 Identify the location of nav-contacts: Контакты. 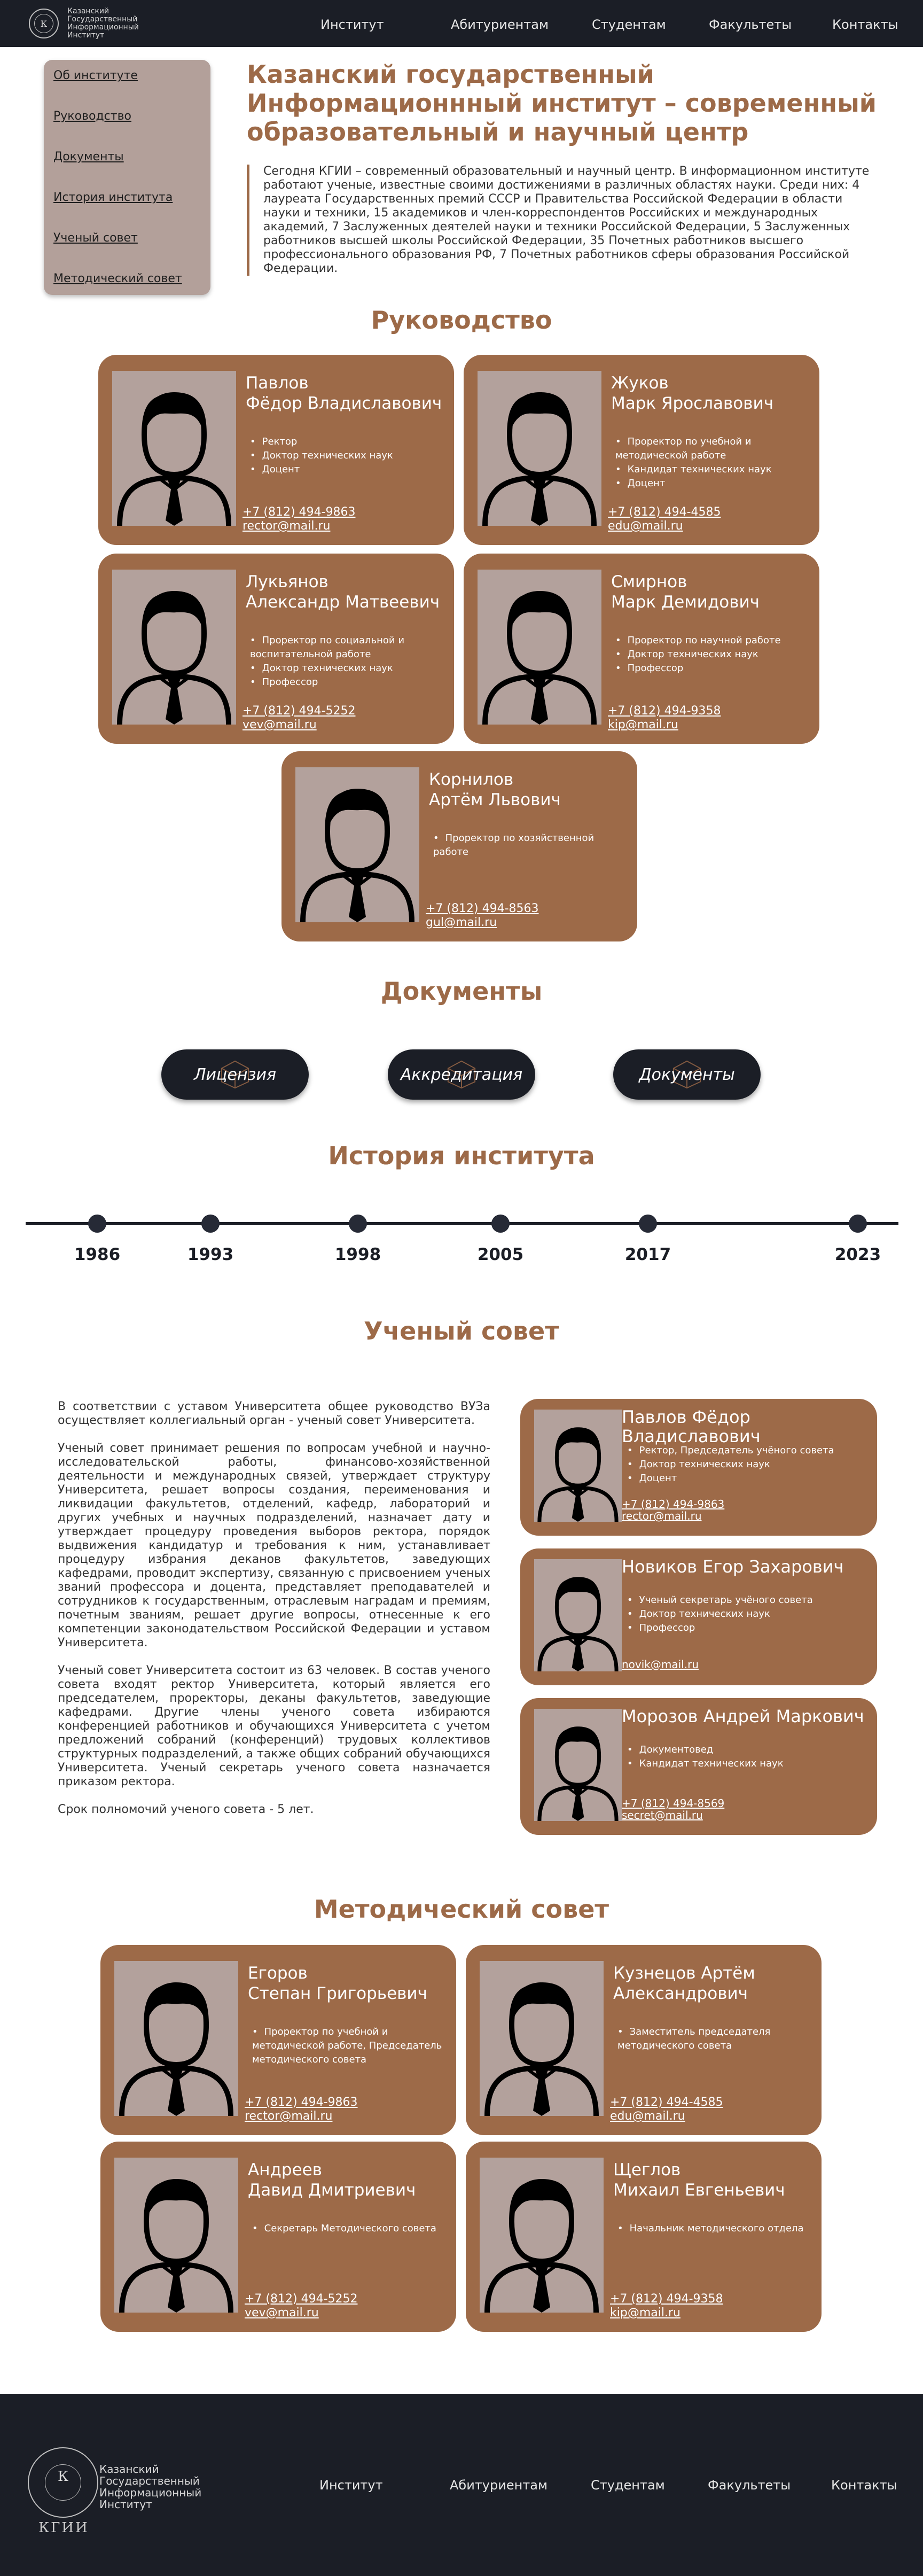
(865, 24).